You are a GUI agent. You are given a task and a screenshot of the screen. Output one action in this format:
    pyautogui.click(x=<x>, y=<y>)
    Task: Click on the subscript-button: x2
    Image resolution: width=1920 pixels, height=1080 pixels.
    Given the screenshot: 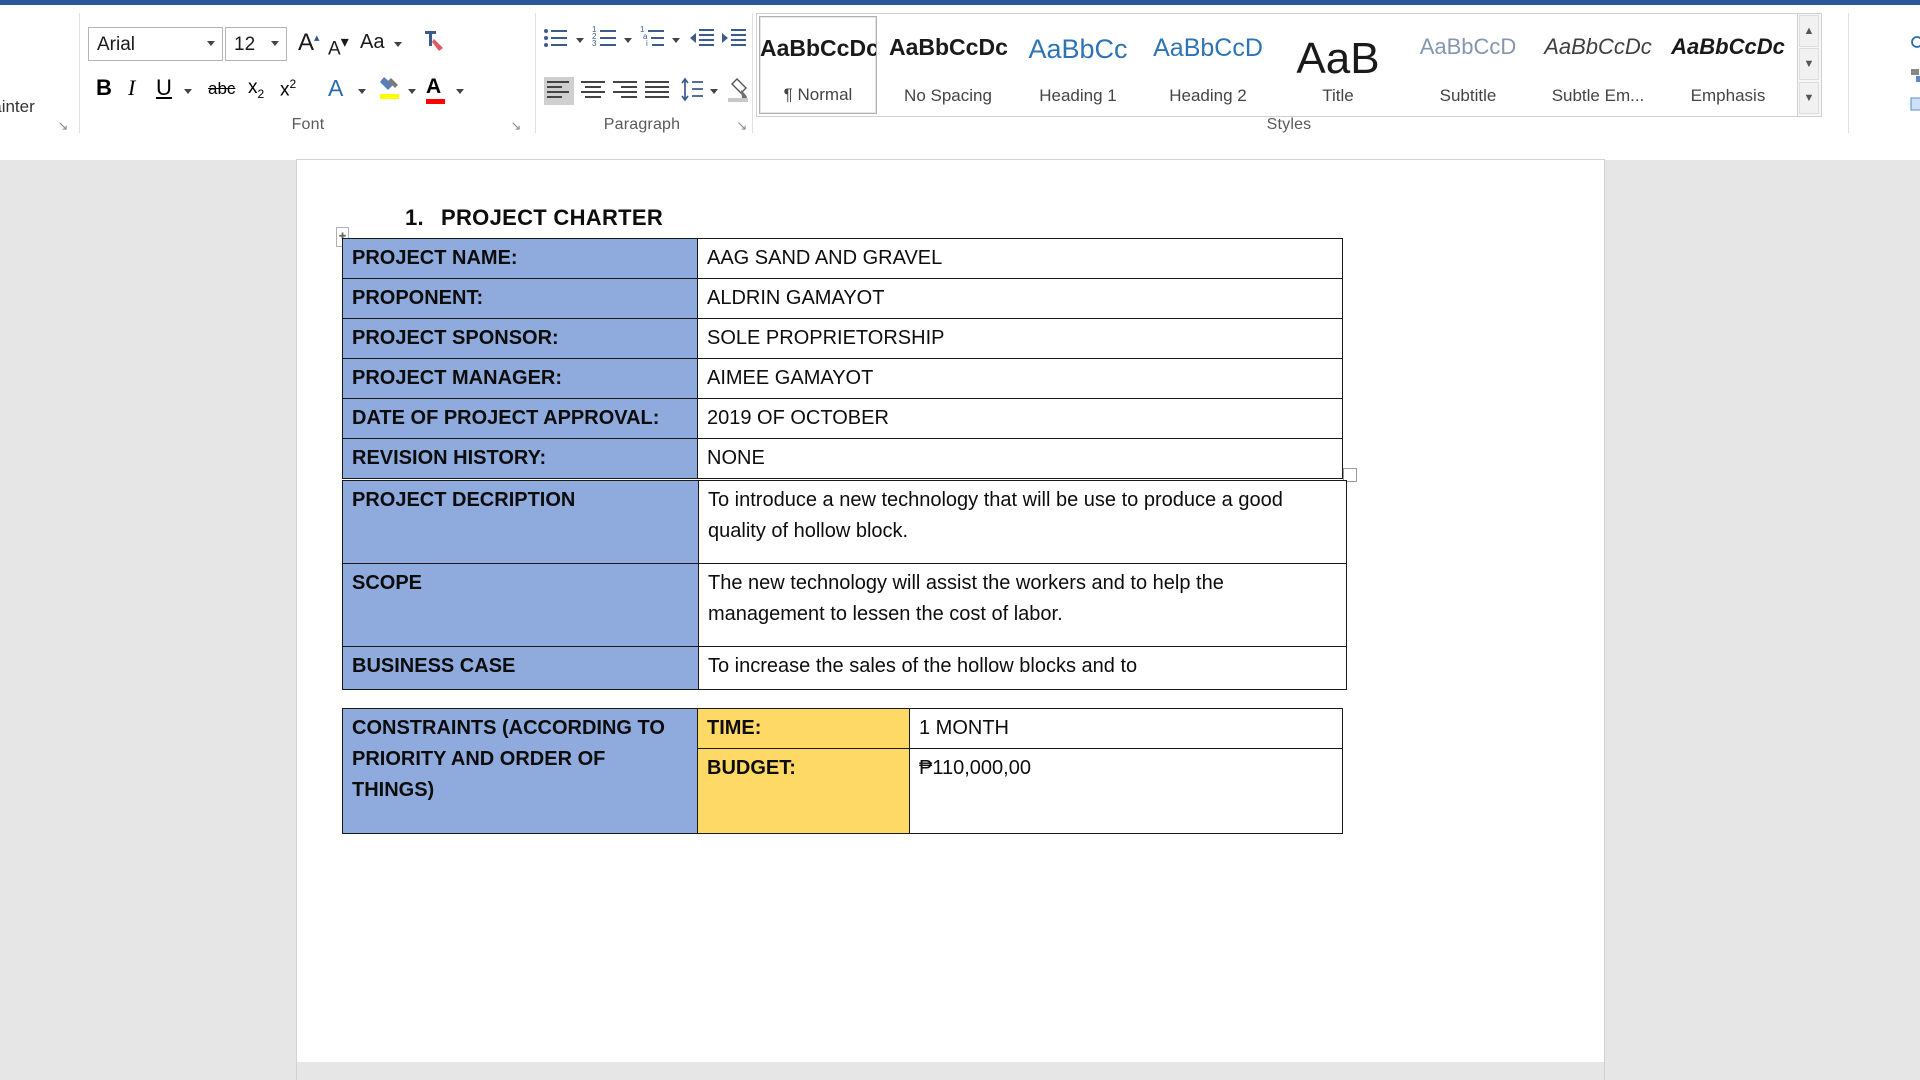 What is the action you would take?
    pyautogui.click(x=256, y=89)
    